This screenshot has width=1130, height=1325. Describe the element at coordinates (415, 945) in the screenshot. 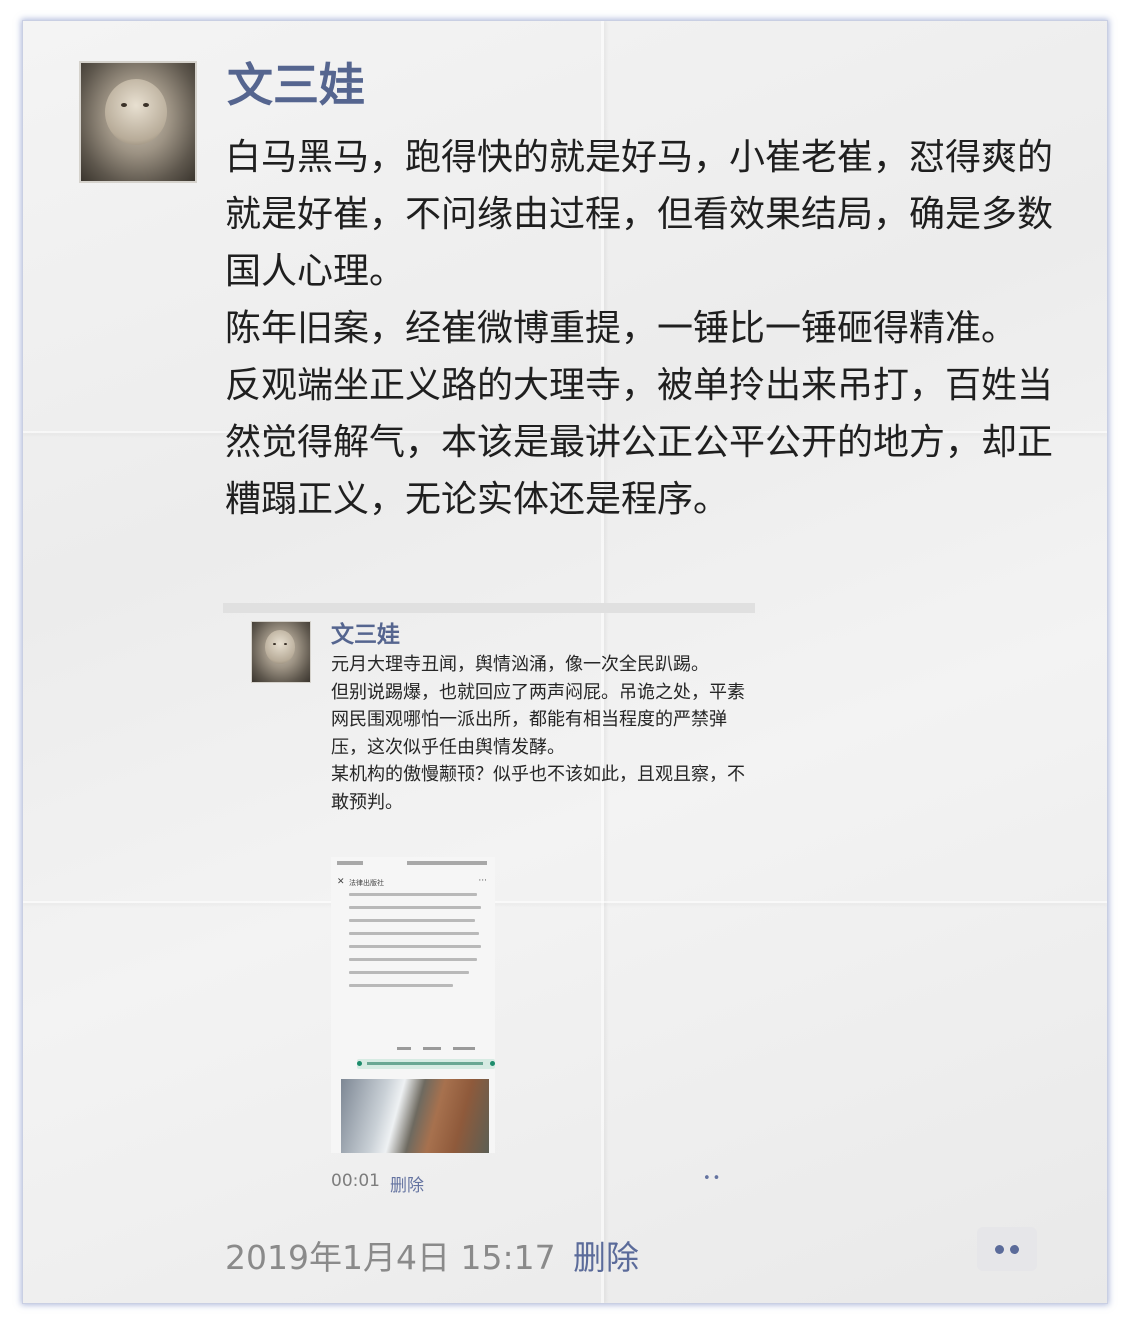

I see `phone-article-text` at that location.